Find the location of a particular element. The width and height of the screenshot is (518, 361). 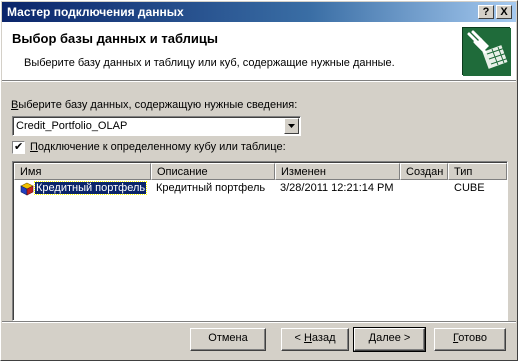

column-header-type: Тип is located at coordinates (477, 171).